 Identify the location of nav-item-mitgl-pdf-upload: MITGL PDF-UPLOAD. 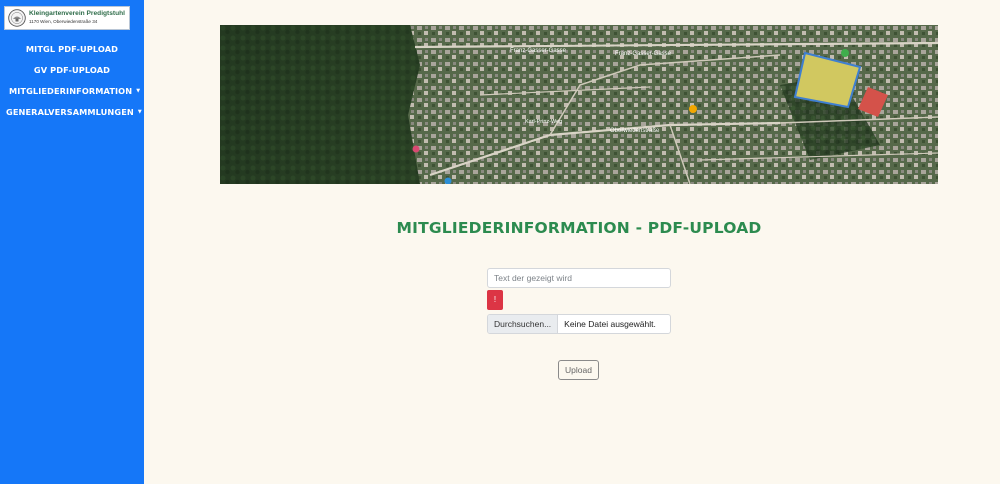
(72, 49).